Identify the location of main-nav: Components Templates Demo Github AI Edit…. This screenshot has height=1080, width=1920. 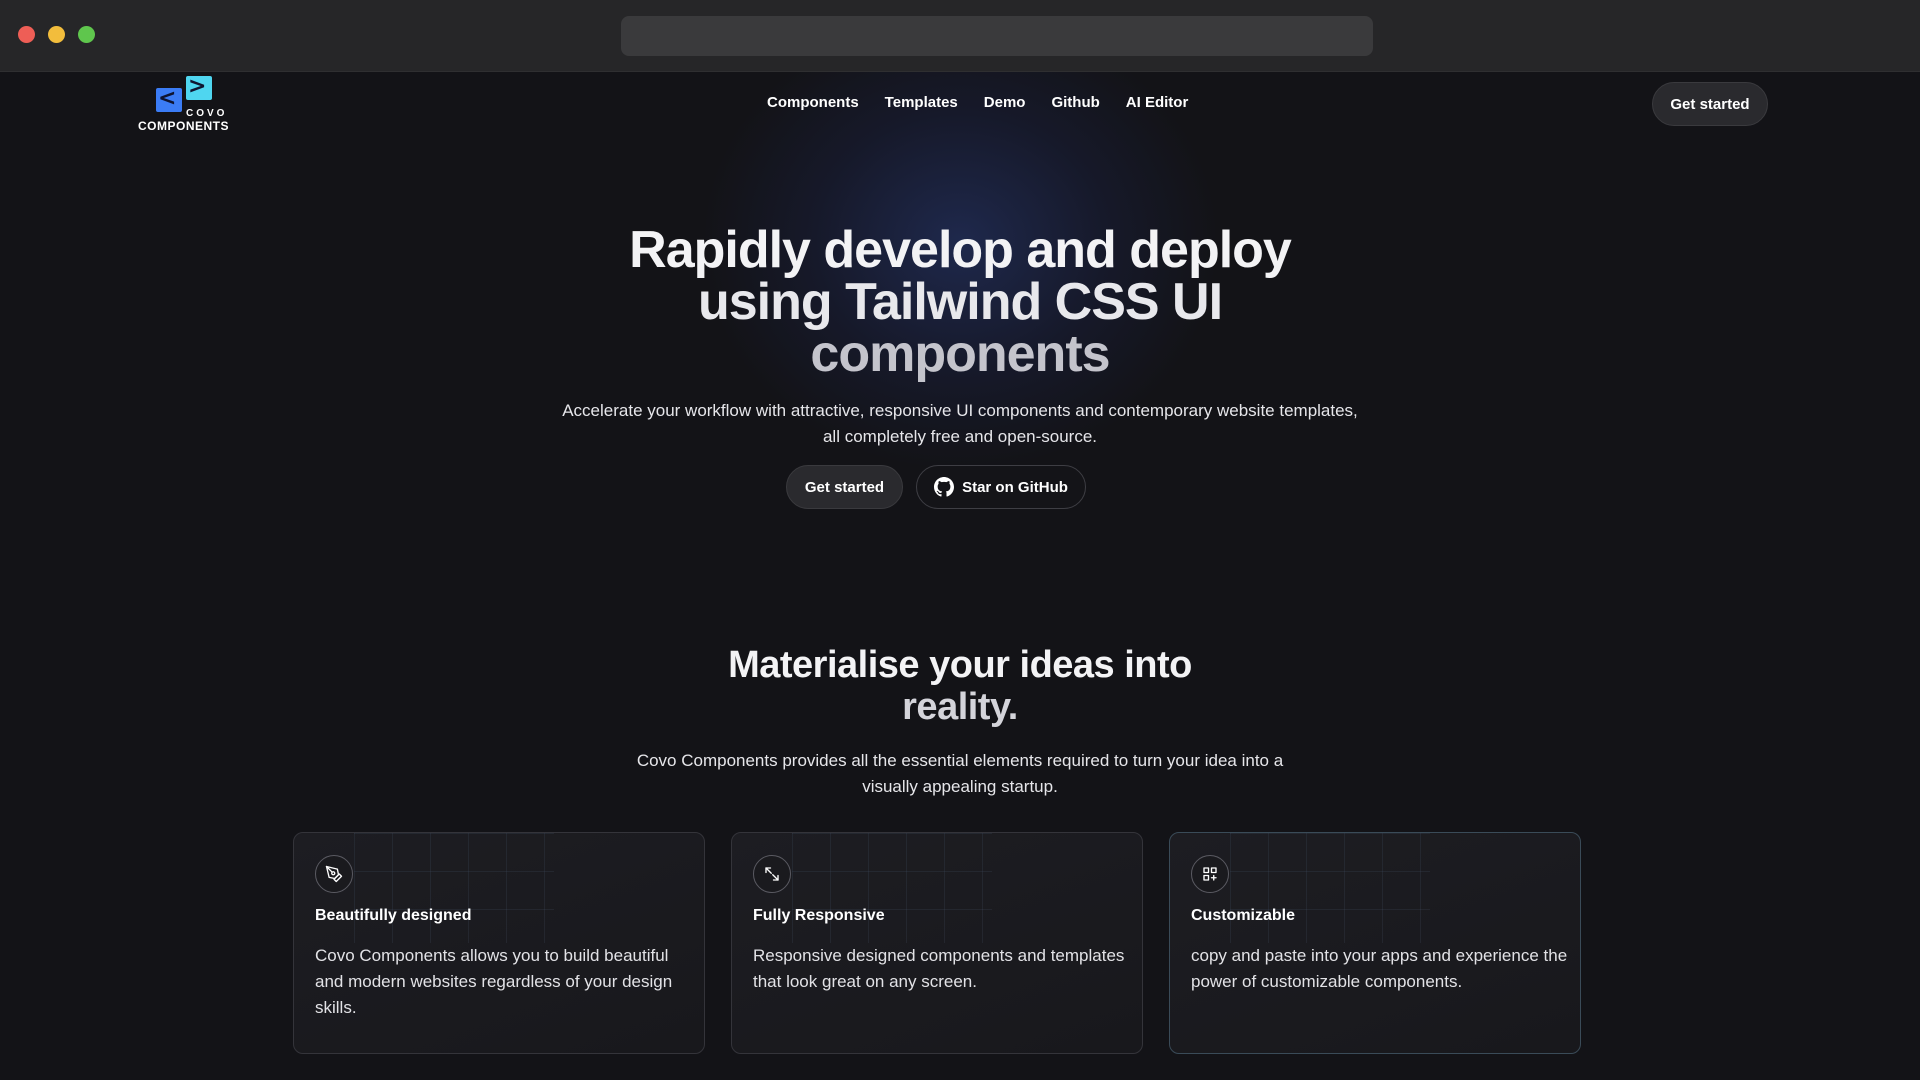
(977, 102).